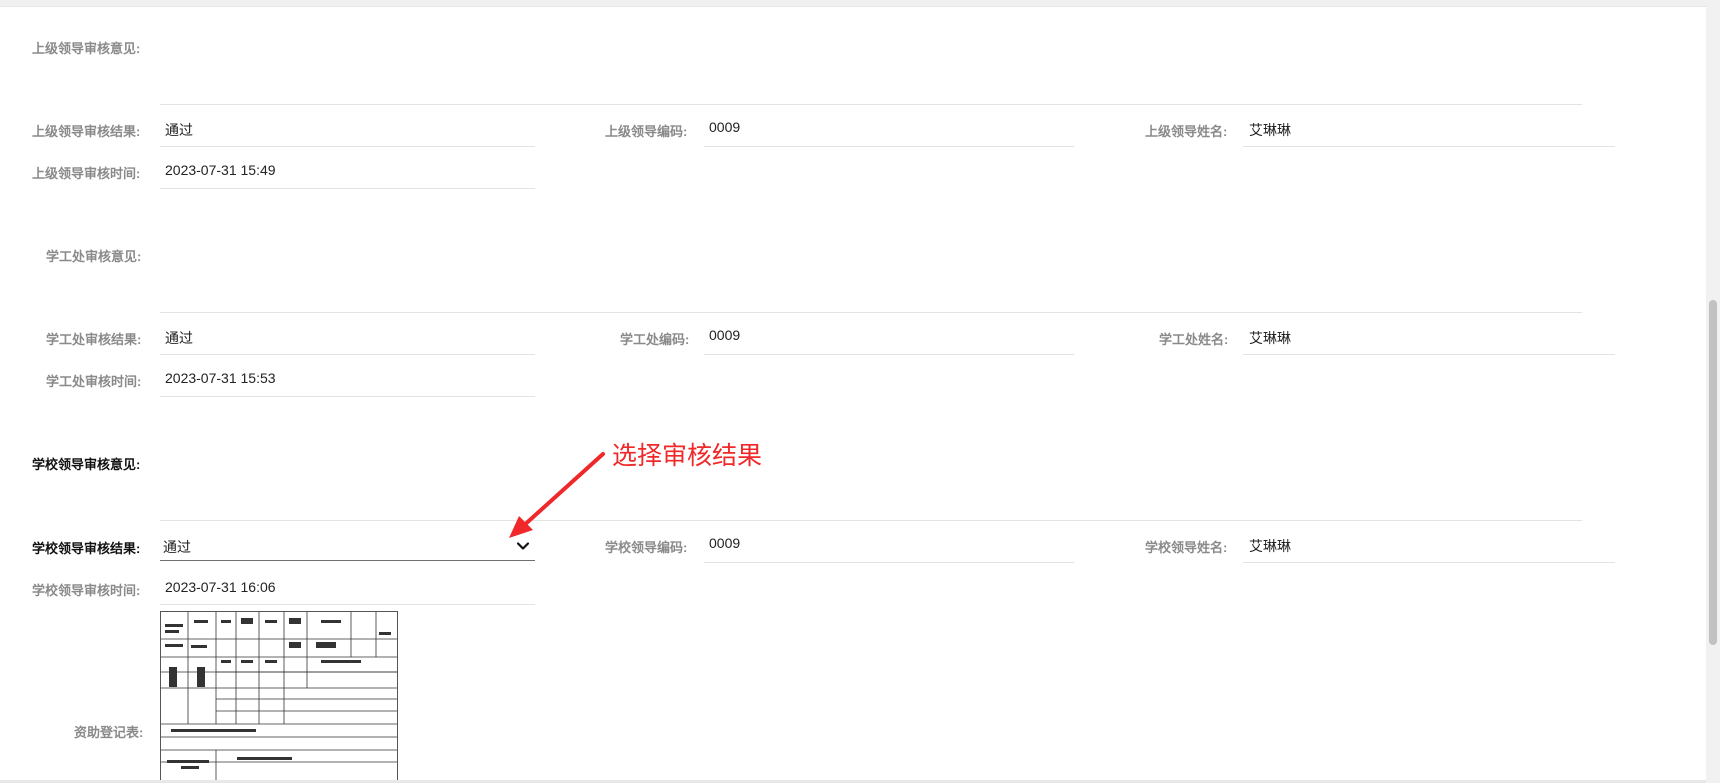 The image size is (1720, 783). What do you see at coordinates (1713, 472) in the screenshot?
I see `scrollbar-thumb` at bounding box center [1713, 472].